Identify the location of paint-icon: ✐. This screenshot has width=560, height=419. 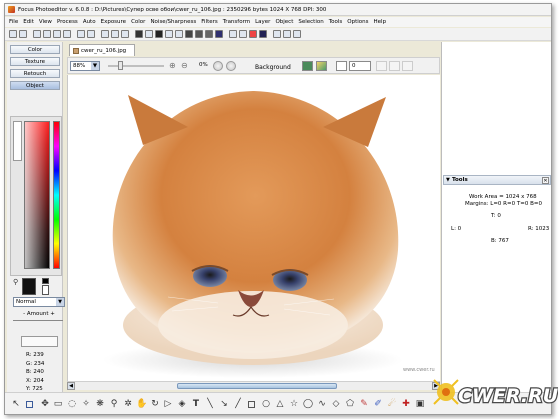
(378, 404).